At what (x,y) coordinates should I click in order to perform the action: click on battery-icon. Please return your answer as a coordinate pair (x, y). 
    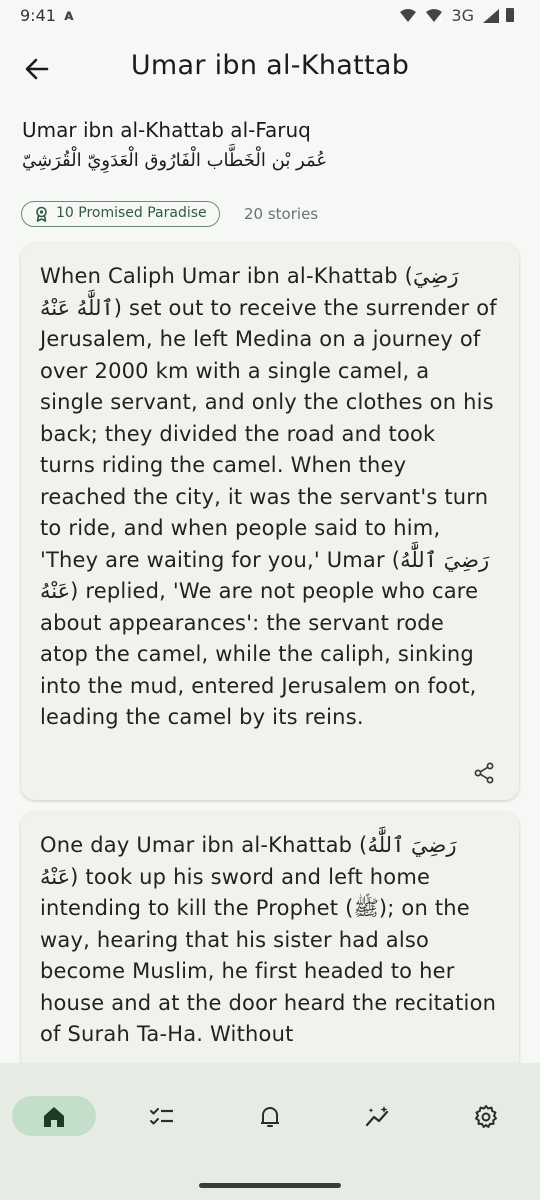
    Looking at the image, I should click on (510, 15).